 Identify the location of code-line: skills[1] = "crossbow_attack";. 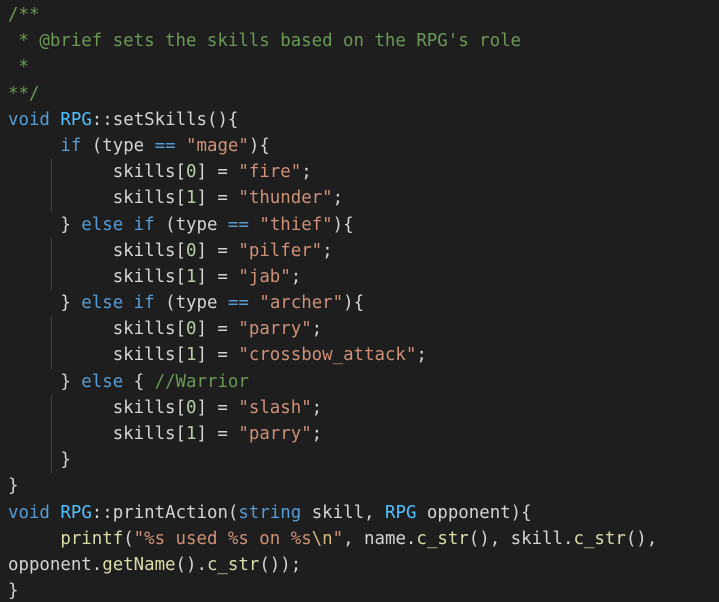
(359, 355).